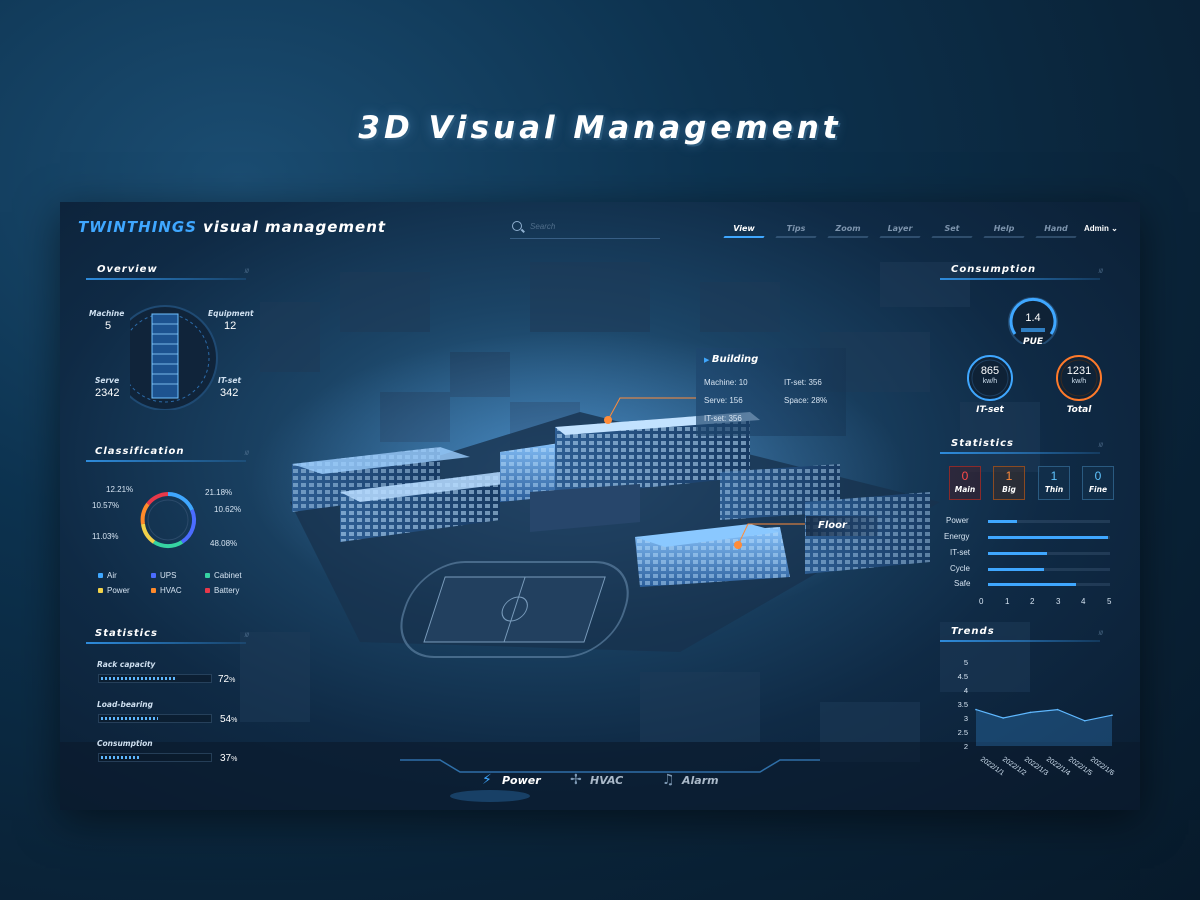 Image resolution: width=1200 pixels, height=900 pixels. I want to click on bar-label-cycle: Cycle, so click(960, 568).